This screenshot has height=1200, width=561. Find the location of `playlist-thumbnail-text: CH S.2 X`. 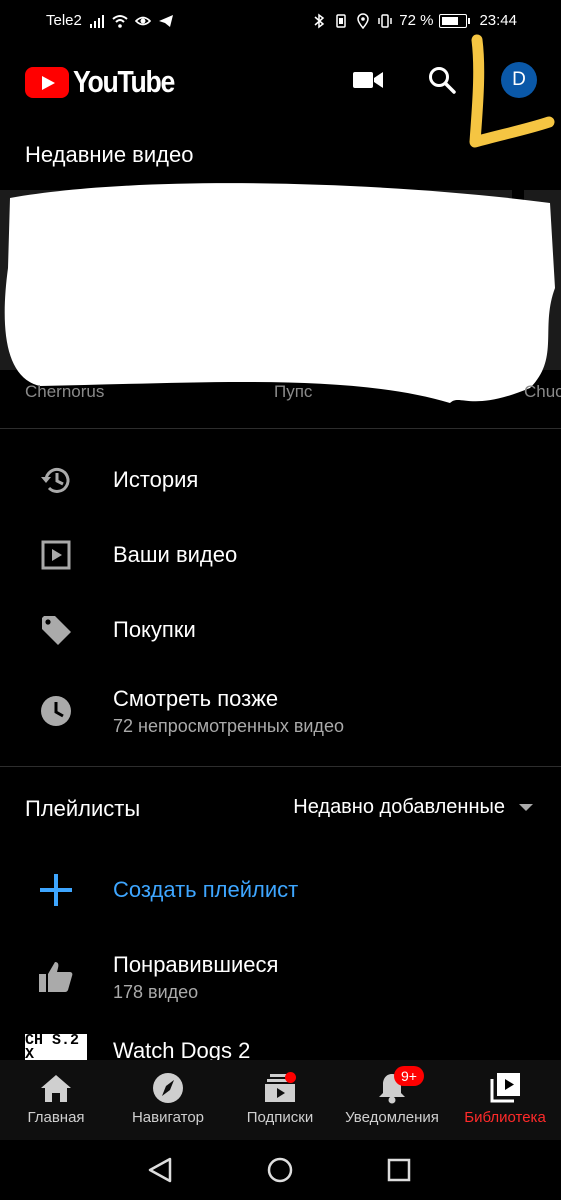

playlist-thumbnail-text: CH S.2 X is located at coordinates (52, 1048).